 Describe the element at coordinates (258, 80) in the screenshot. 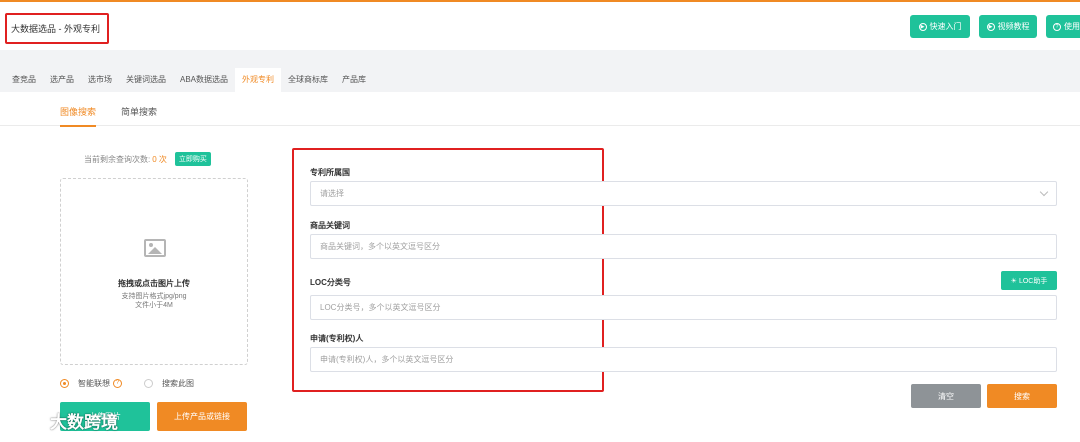

I see `tab-design-patent: 外观专利` at that location.